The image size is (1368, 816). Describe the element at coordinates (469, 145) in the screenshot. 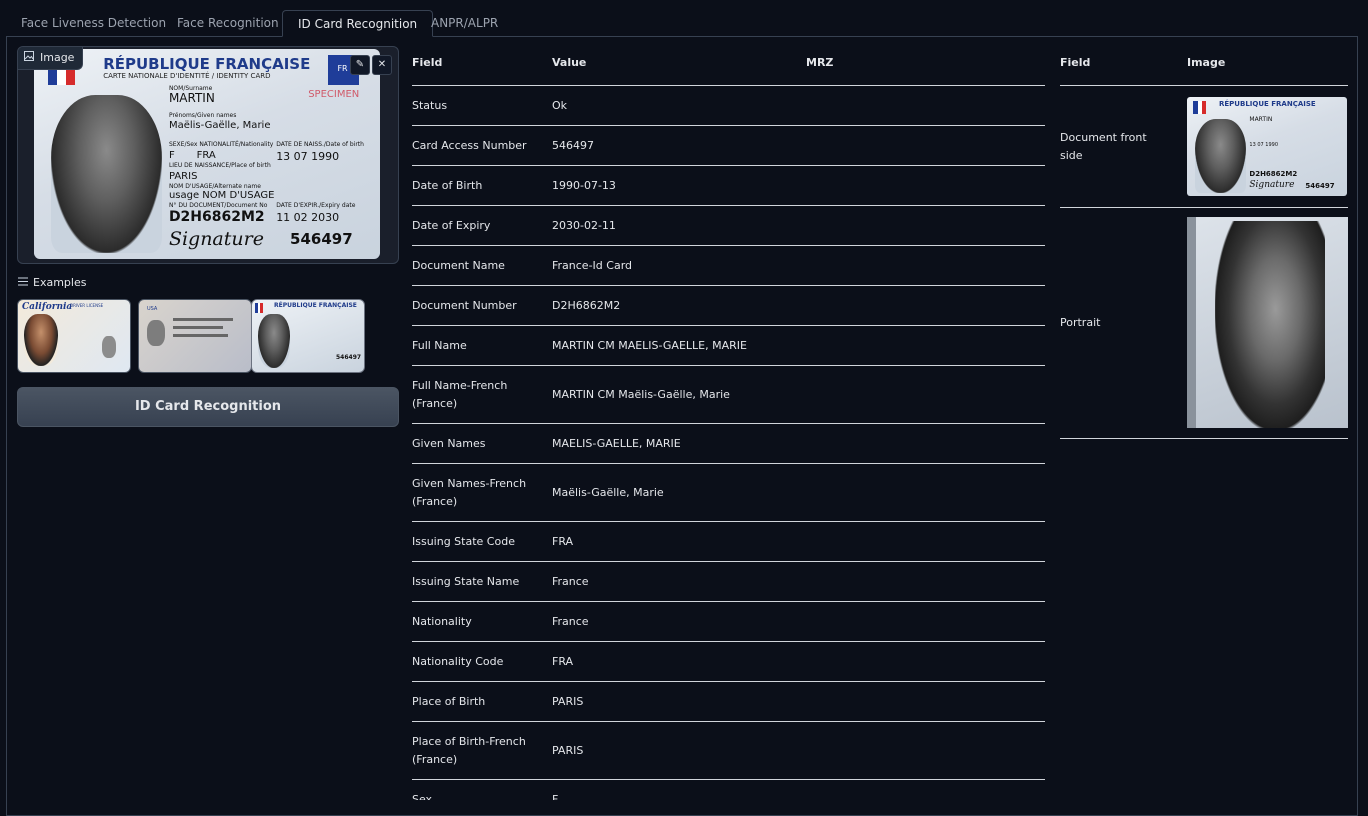

I see `field-name: Card Access Number` at that location.